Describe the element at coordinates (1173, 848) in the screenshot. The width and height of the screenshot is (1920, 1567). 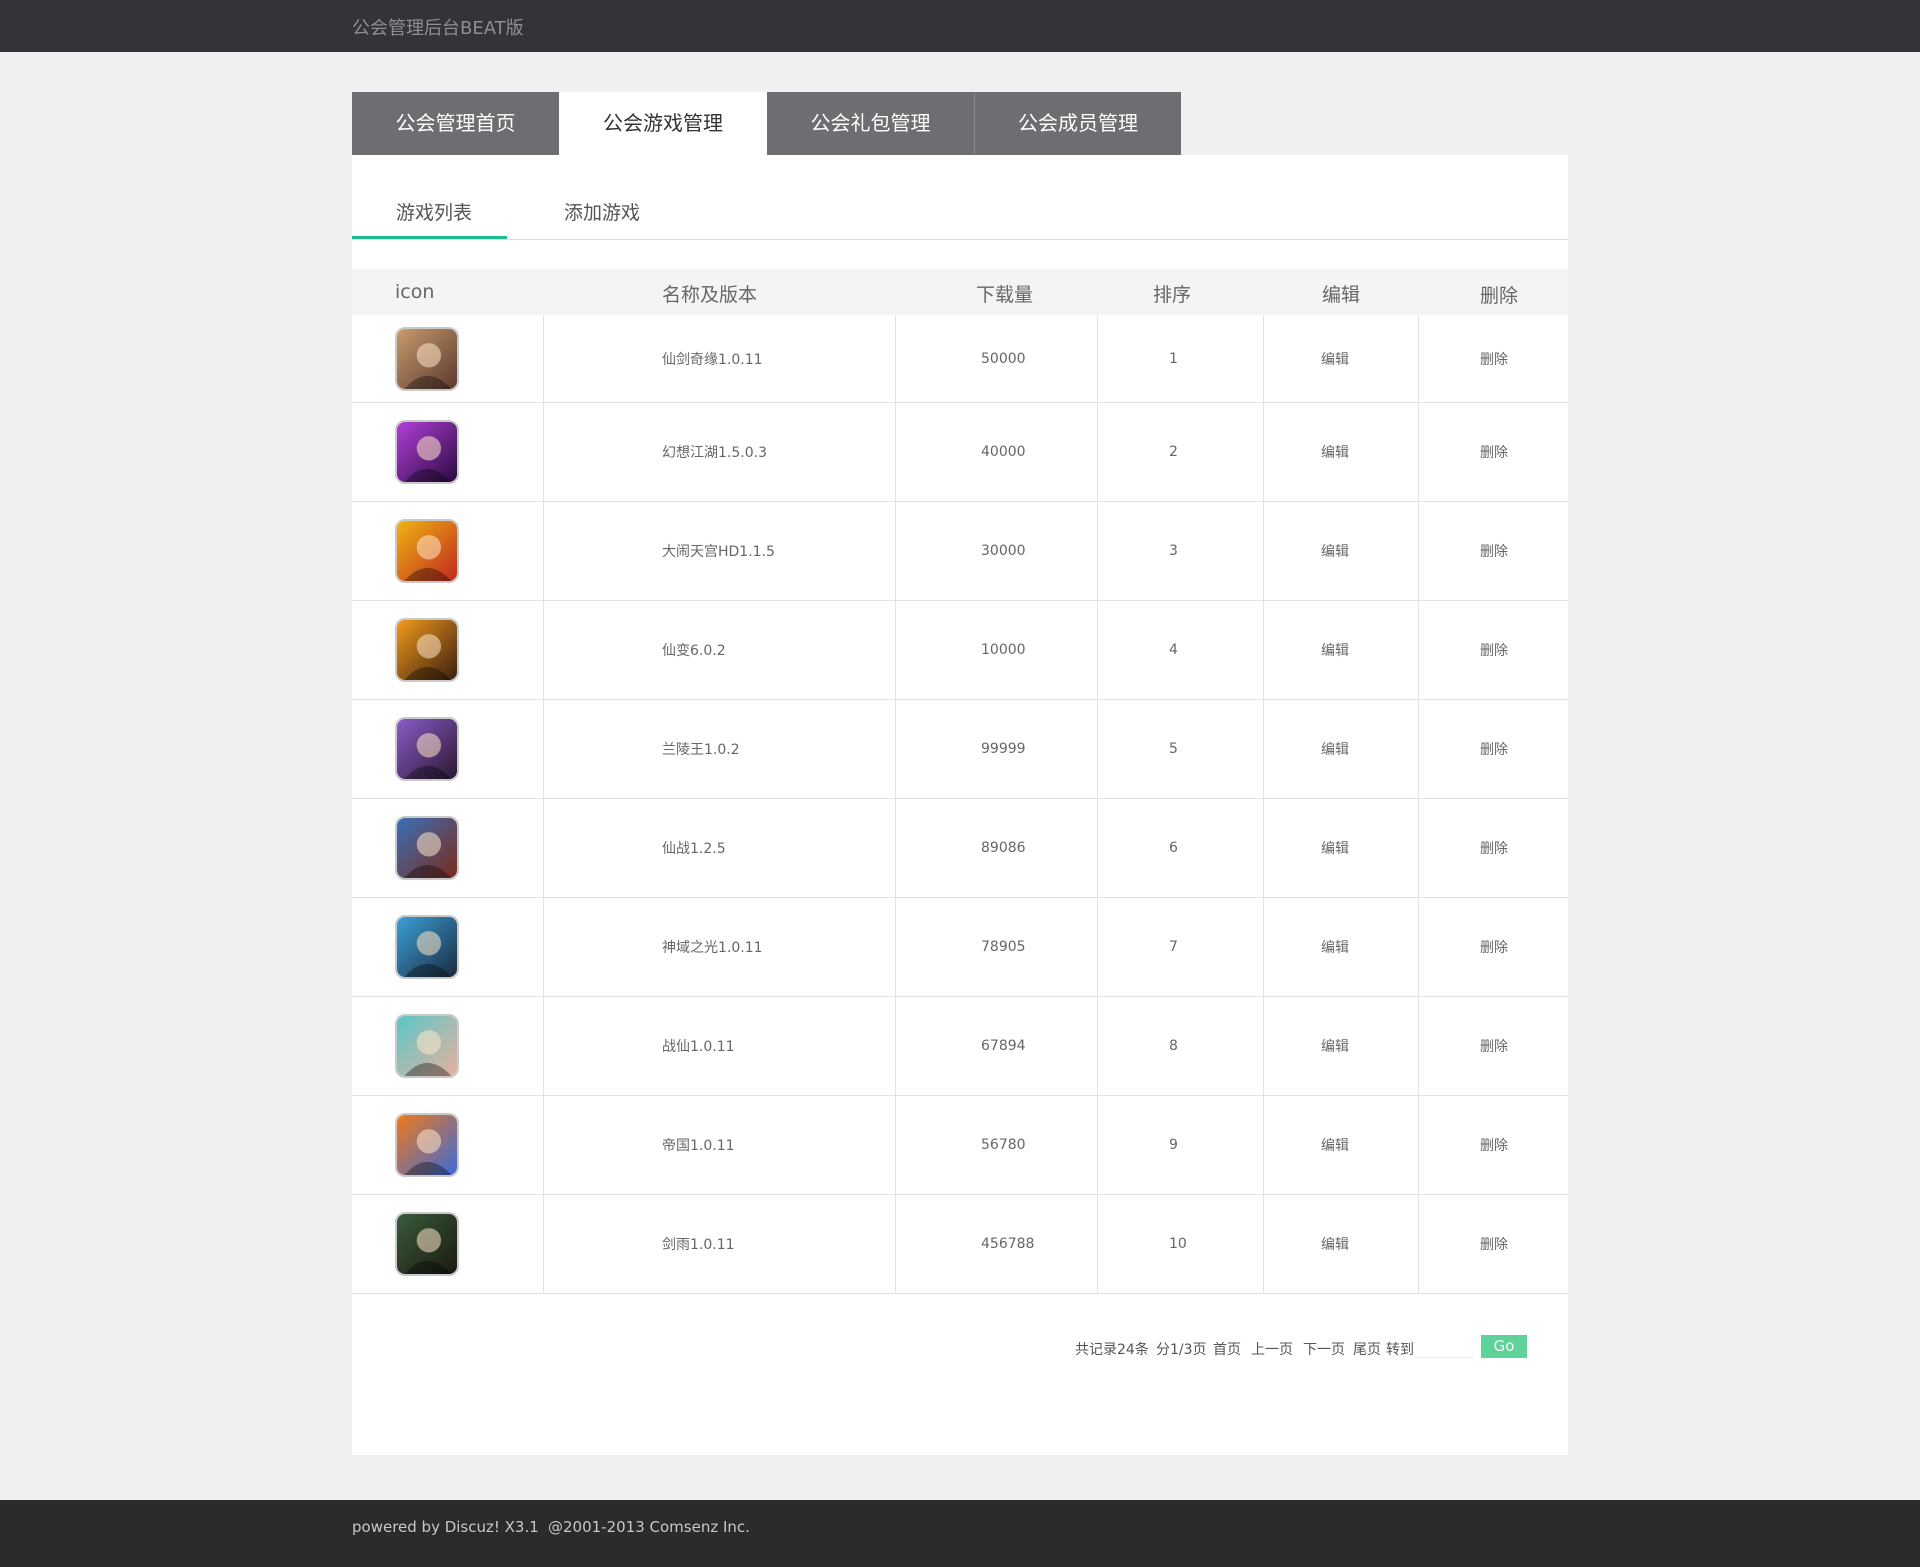
I see `sort-order: 6` at that location.